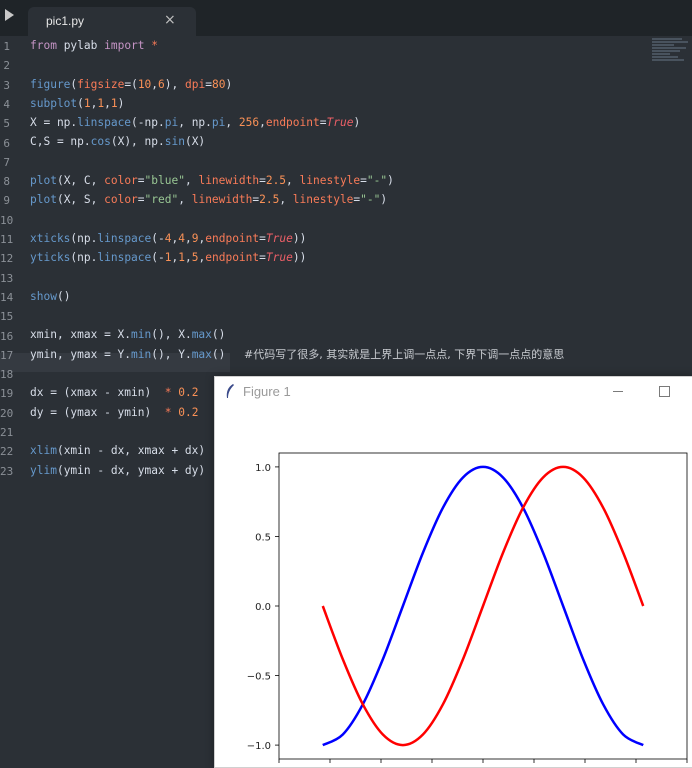  What do you see at coordinates (230, 391) in the screenshot?
I see `feather-icon` at bounding box center [230, 391].